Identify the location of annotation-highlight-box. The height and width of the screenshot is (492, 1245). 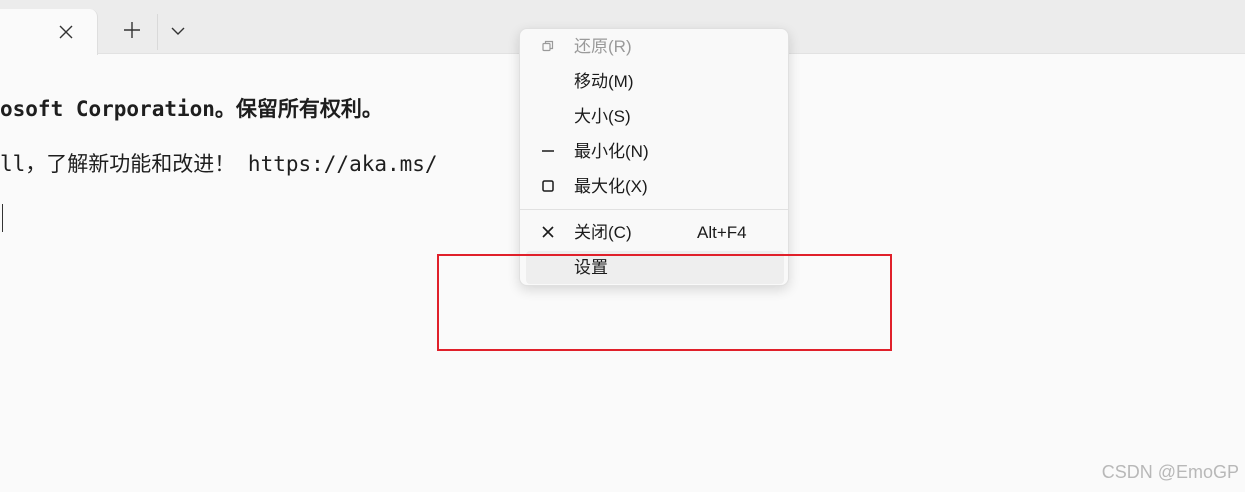
(664, 302).